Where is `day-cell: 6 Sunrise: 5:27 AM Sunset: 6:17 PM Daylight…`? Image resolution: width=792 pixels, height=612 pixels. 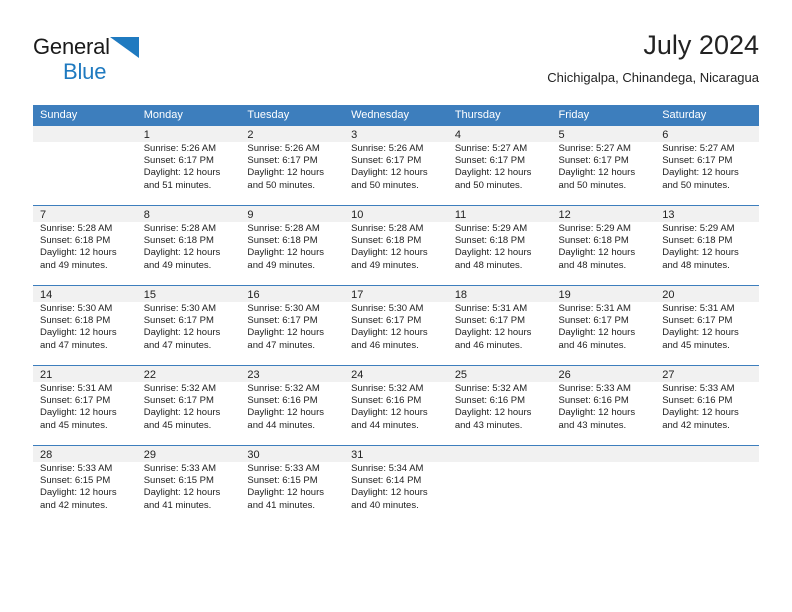
day-cell: 6 Sunrise: 5:27 AM Sunset: 6:17 PM Daylight… is located at coordinates (707, 165).